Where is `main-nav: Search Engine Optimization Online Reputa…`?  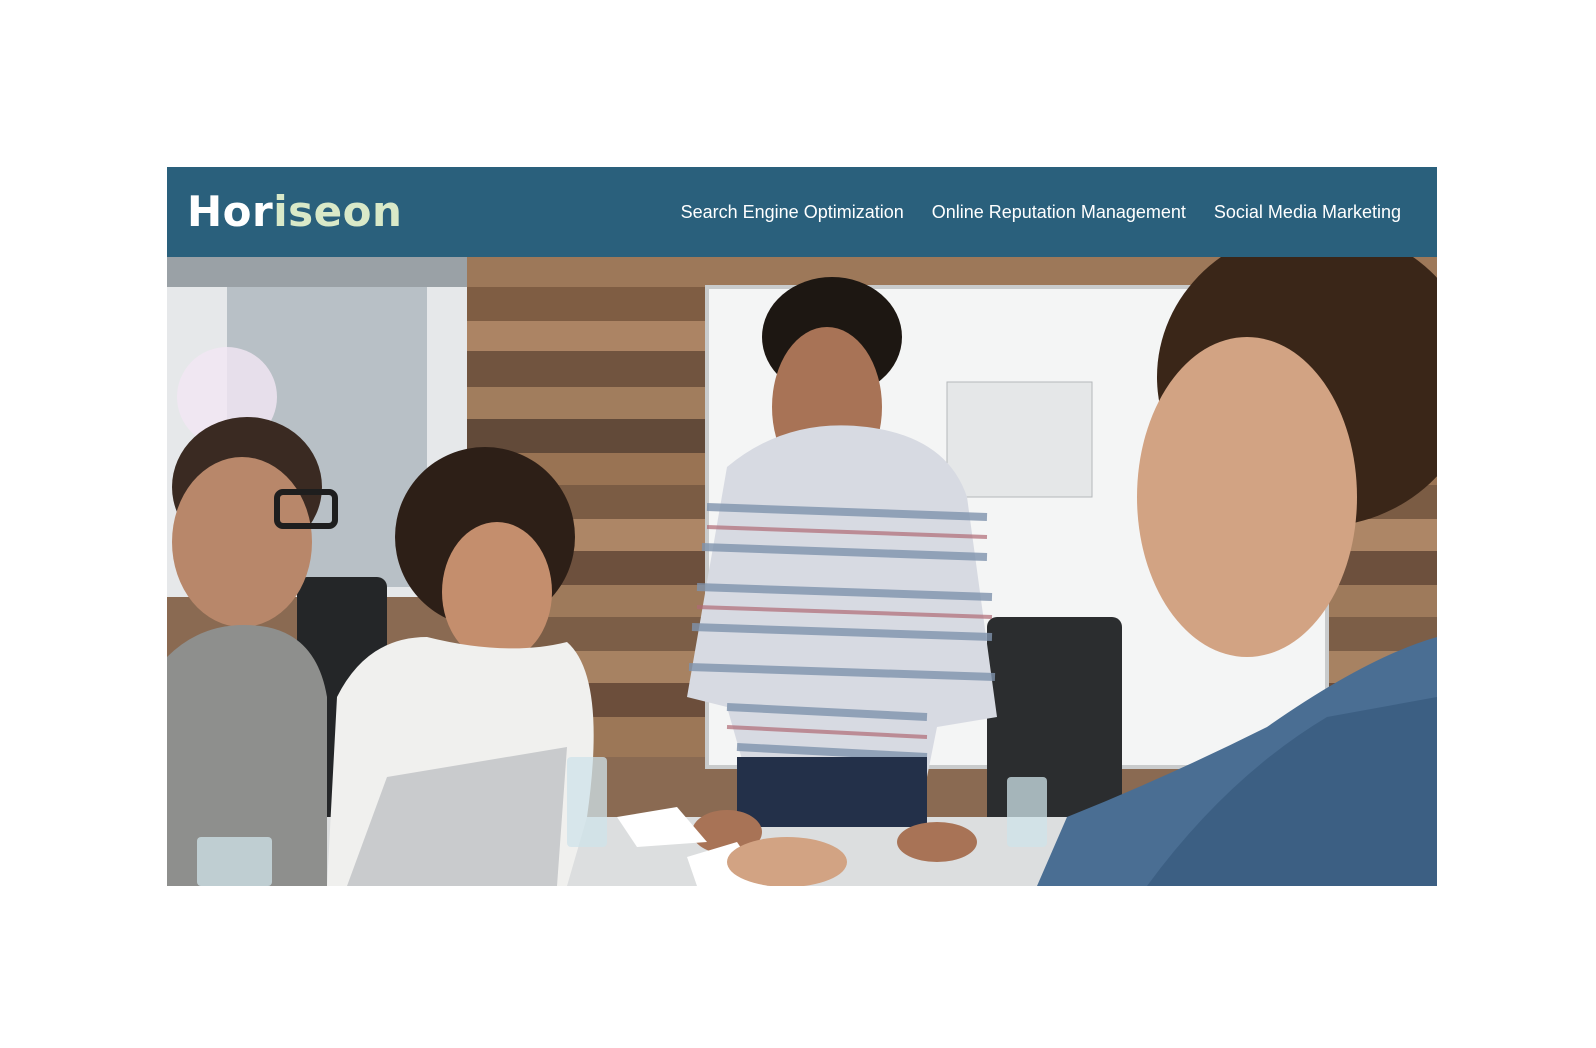
main-nav: Search Engine Optimization Online Reputa… is located at coordinates (1041, 212).